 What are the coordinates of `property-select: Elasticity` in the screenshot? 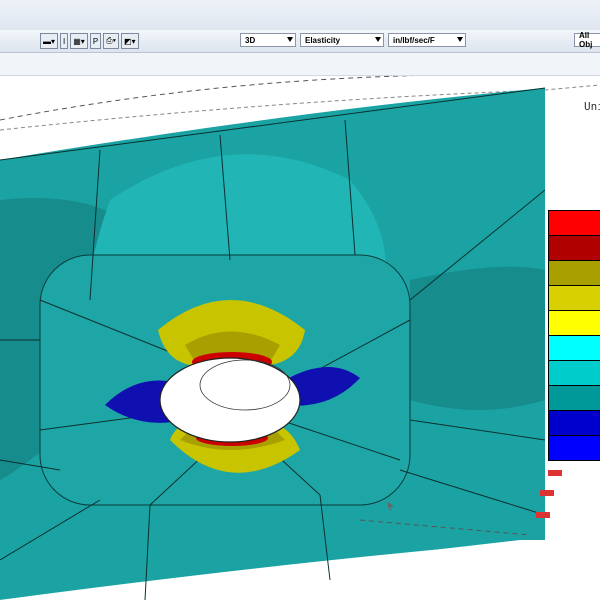 It's located at (342, 40).